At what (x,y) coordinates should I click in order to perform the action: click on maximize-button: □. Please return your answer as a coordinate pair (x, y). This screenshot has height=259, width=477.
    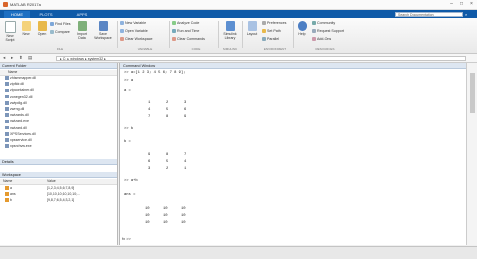
    Looking at the image, I should click on (461, 4).